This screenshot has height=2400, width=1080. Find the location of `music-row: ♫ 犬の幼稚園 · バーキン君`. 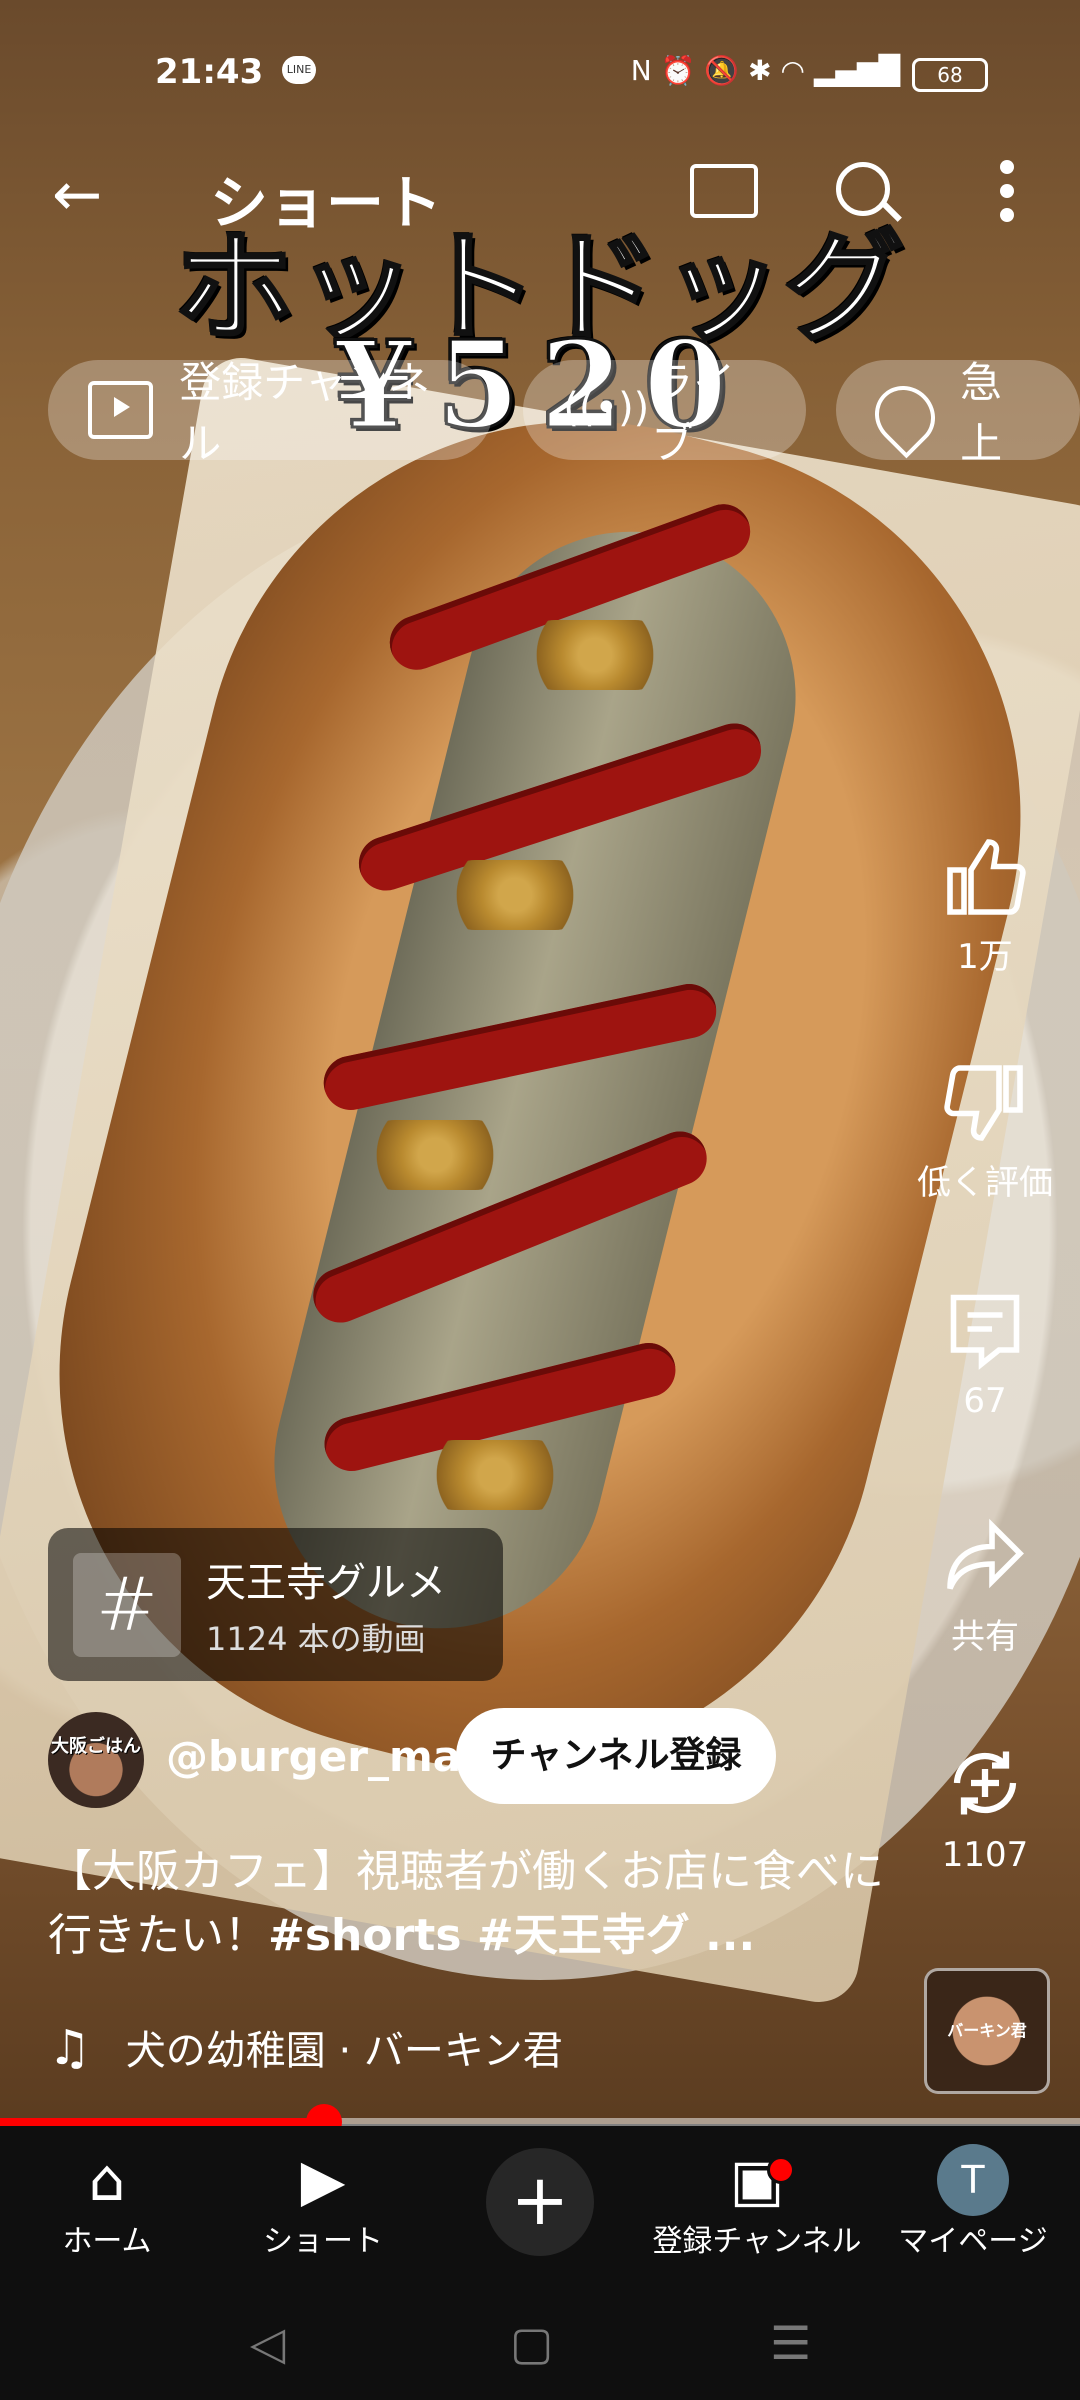

music-row: ♫ 犬の幼稚園 · バーキン君 is located at coordinates (305, 2047).